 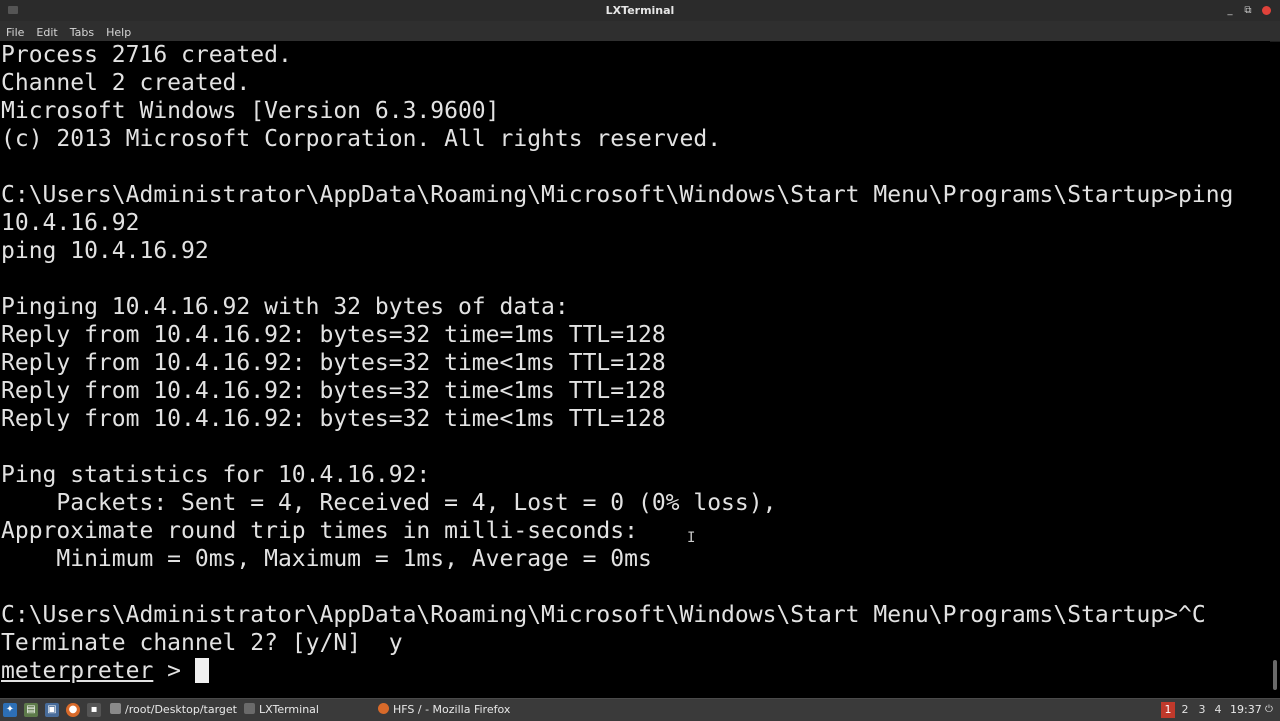 I want to click on menu-file: File, so click(x=15, y=33).